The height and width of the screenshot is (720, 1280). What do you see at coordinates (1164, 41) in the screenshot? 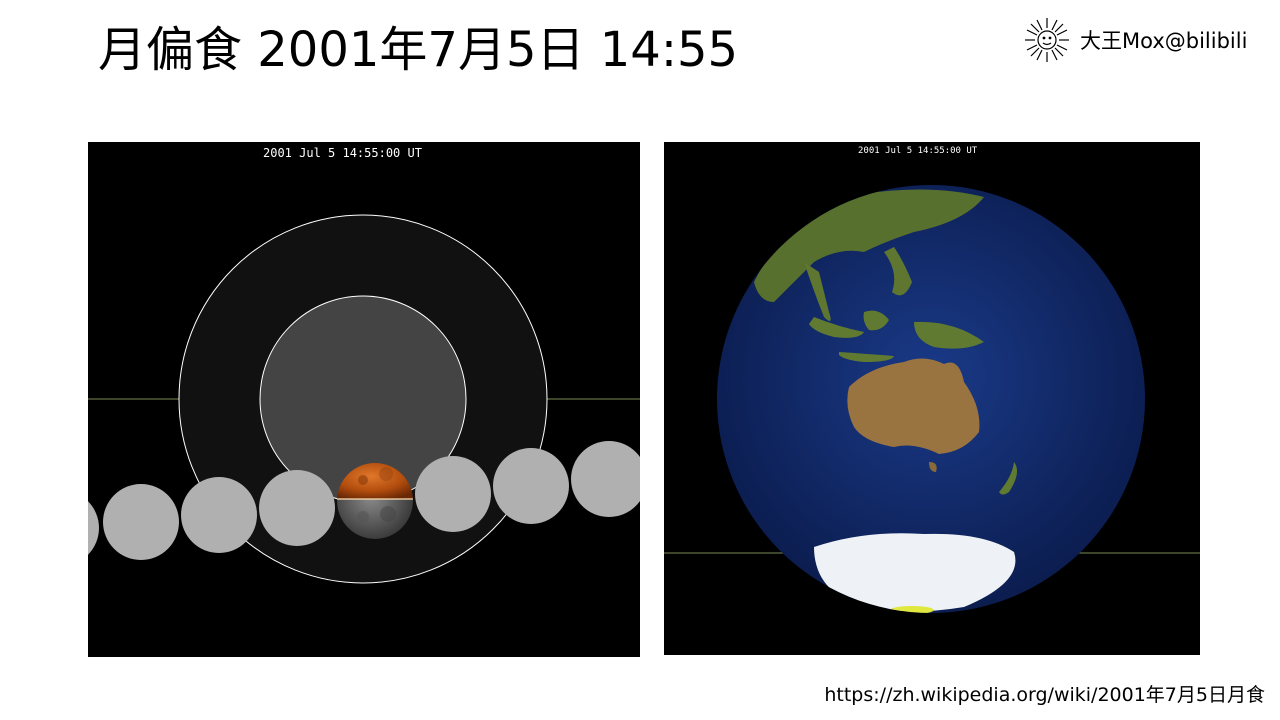
I see `author-name: 大王Mox@bilibili` at bounding box center [1164, 41].